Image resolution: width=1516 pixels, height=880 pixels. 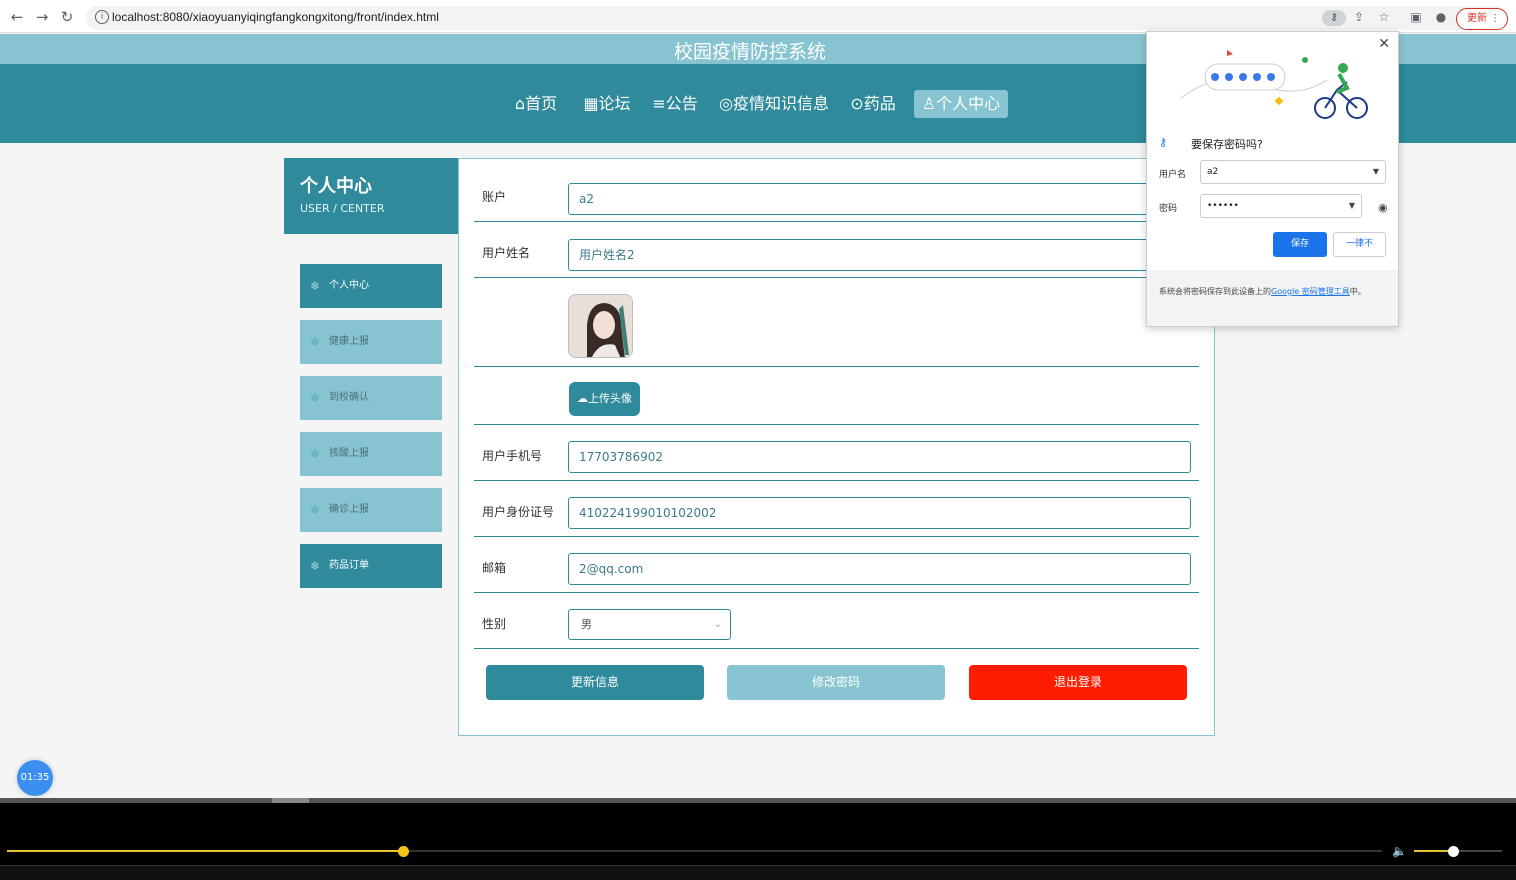 What do you see at coordinates (1300, 244) in the screenshot?
I see `save-password-button: 保存` at bounding box center [1300, 244].